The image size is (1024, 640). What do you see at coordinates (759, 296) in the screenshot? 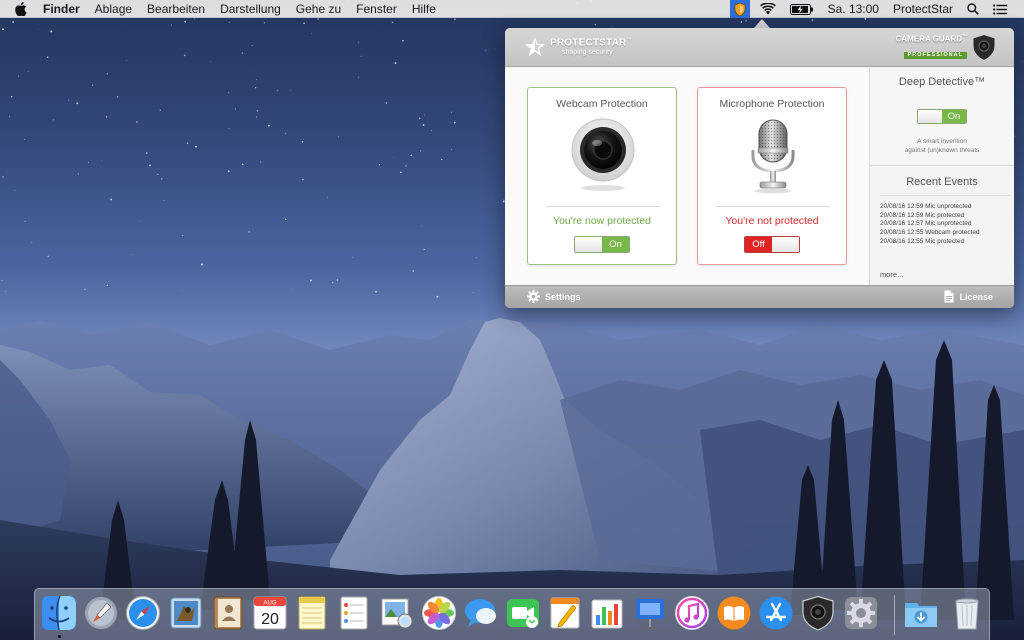
I see `popover-footer: Settings License` at bounding box center [759, 296].